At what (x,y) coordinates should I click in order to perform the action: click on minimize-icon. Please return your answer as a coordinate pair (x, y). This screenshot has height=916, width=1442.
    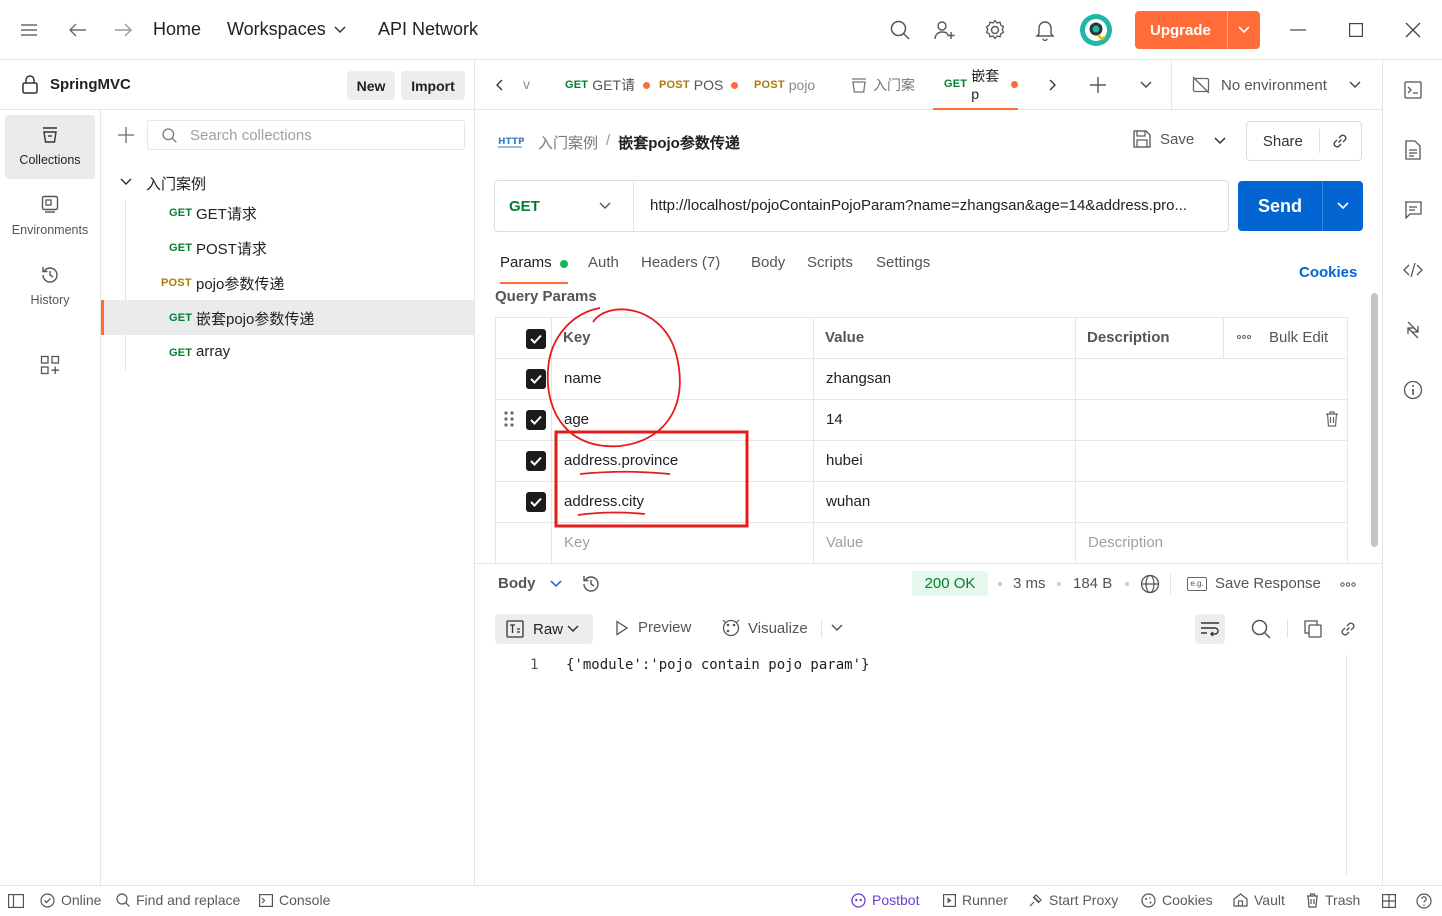
    Looking at the image, I should click on (1298, 30).